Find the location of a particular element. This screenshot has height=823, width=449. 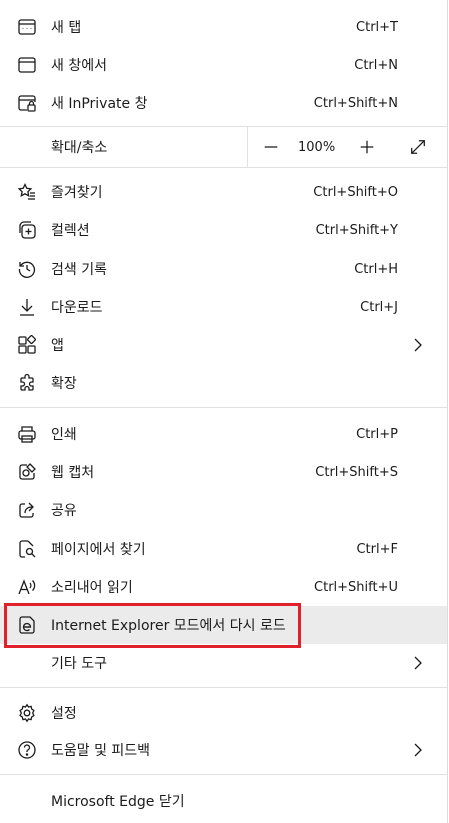

collections-icon is located at coordinates (27, 230).